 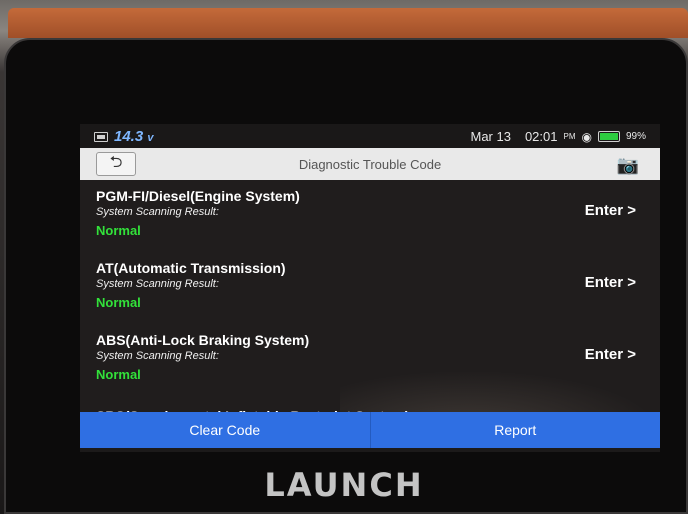 I want to click on status-right: Mar 13 02:01 PM ◉ 99%, so click(x=558, y=136).